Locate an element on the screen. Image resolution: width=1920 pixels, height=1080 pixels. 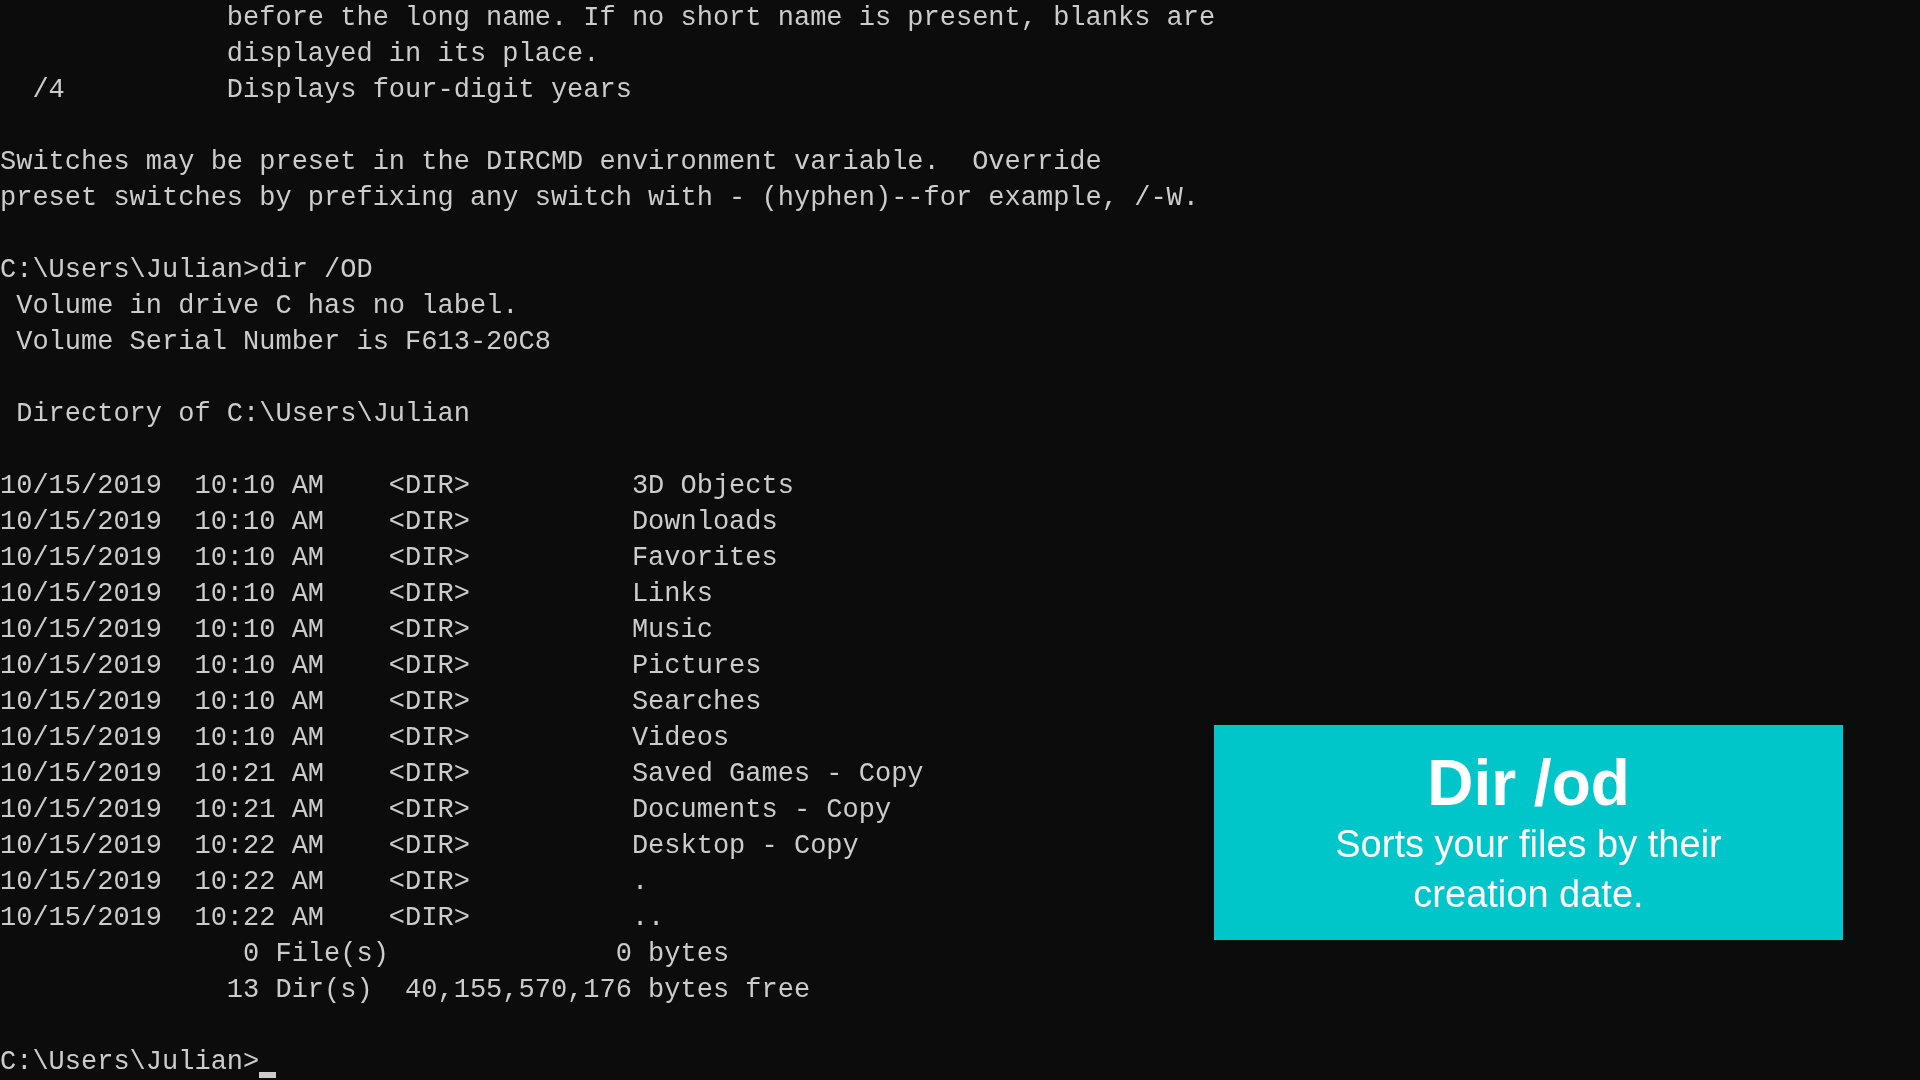
terminal-line: Volume Serial Number is F613-20C8 is located at coordinates (283, 342).